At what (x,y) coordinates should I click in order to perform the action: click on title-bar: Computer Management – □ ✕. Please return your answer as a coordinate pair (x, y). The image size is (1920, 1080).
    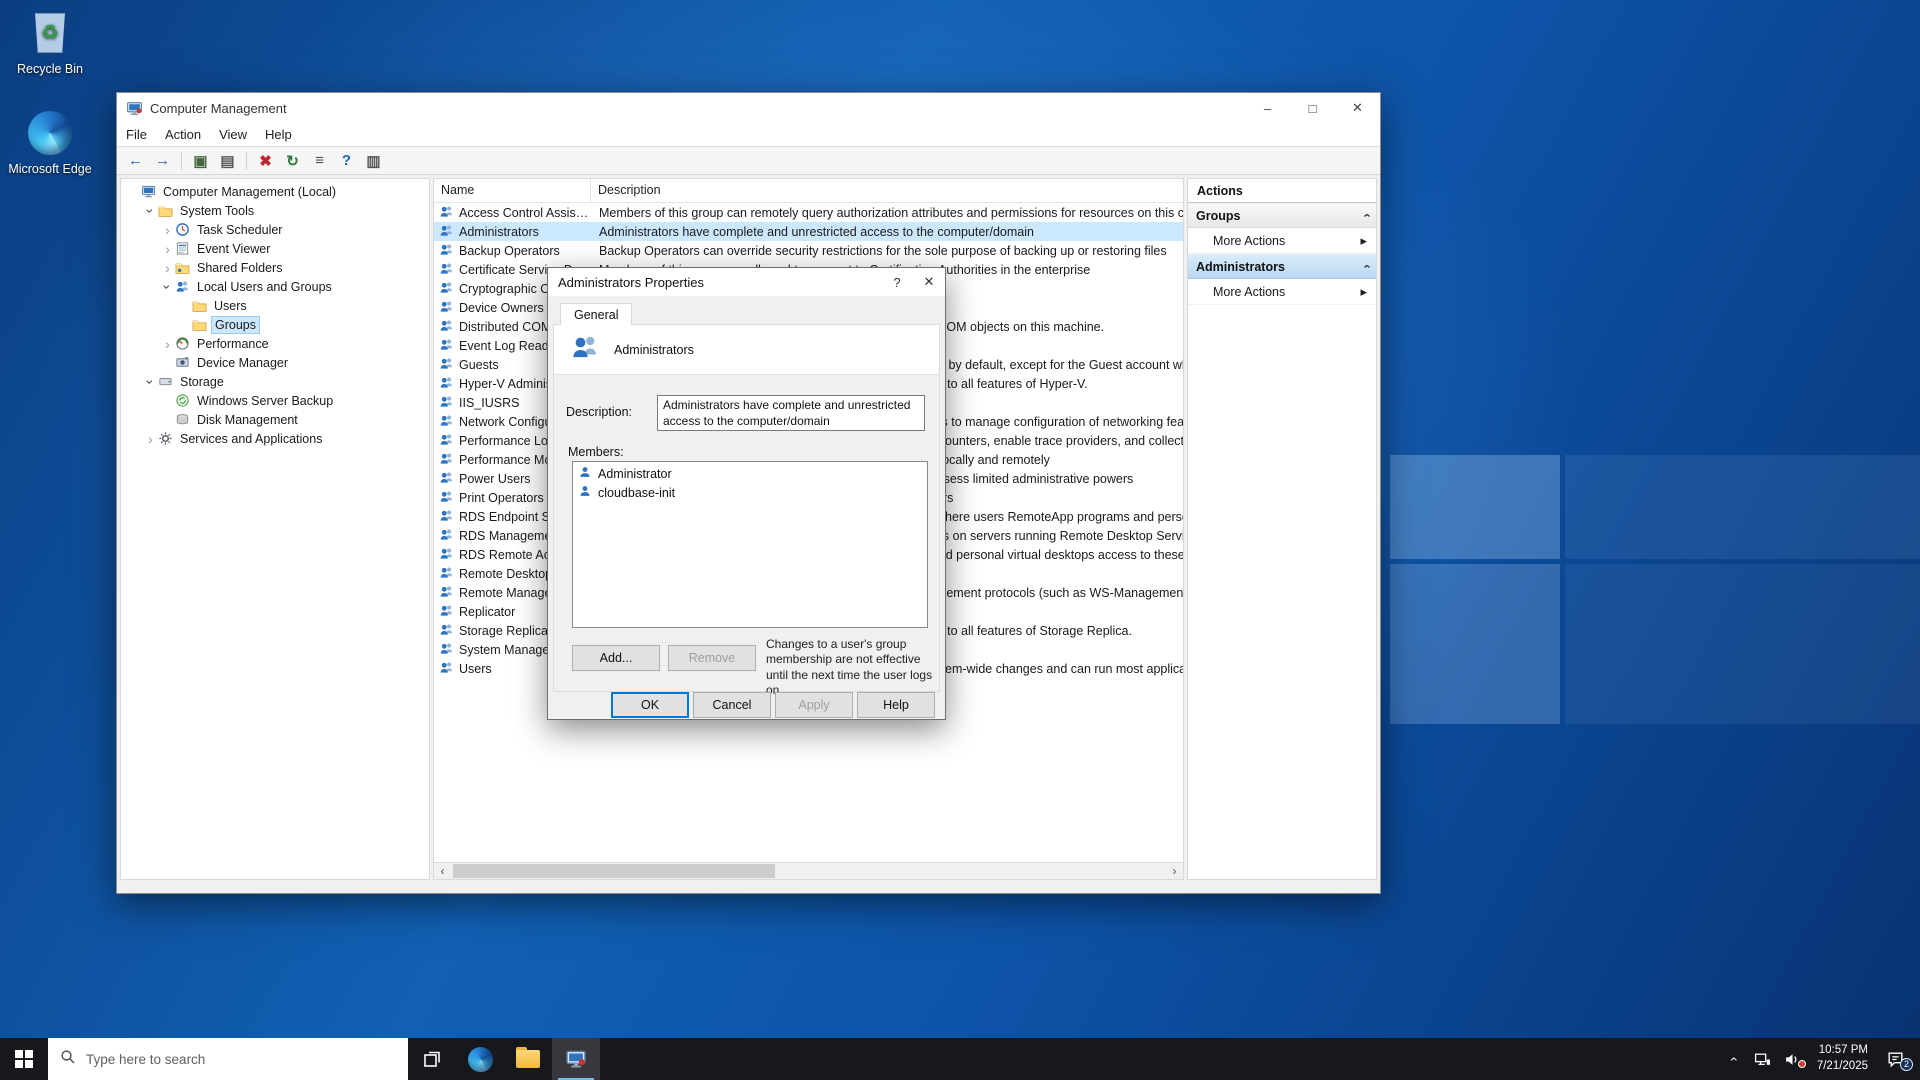
    Looking at the image, I should click on (748, 108).